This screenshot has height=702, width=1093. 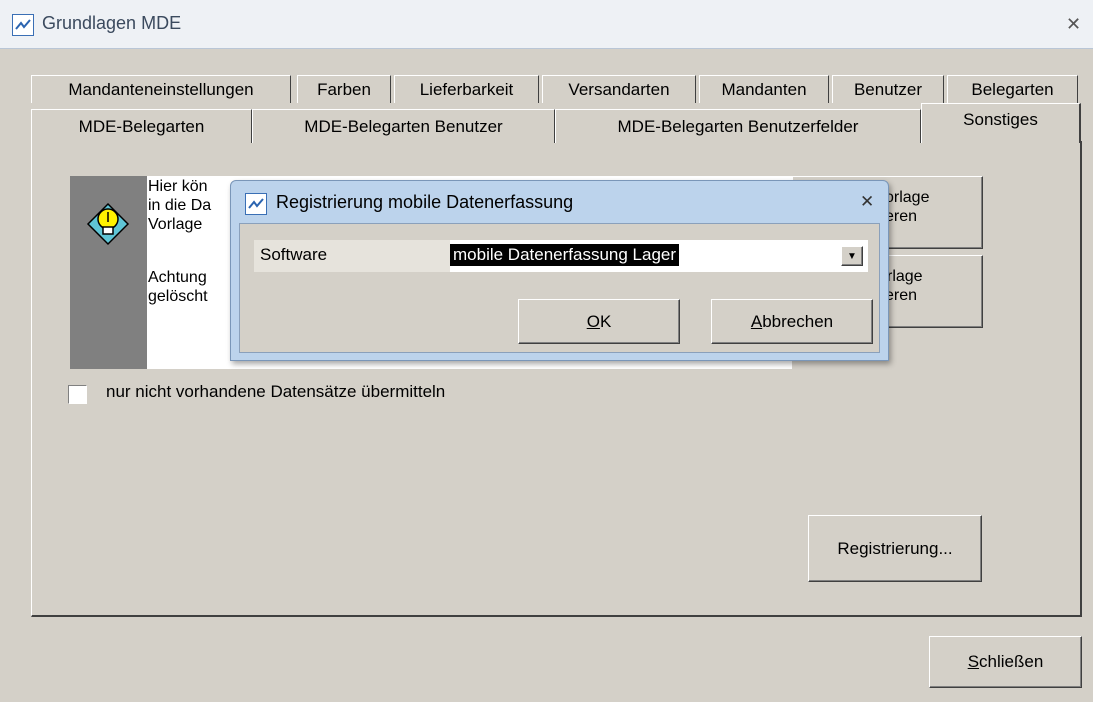 I want to click on tab-belegarten: Belegarten, so click(x=1012, y=89).